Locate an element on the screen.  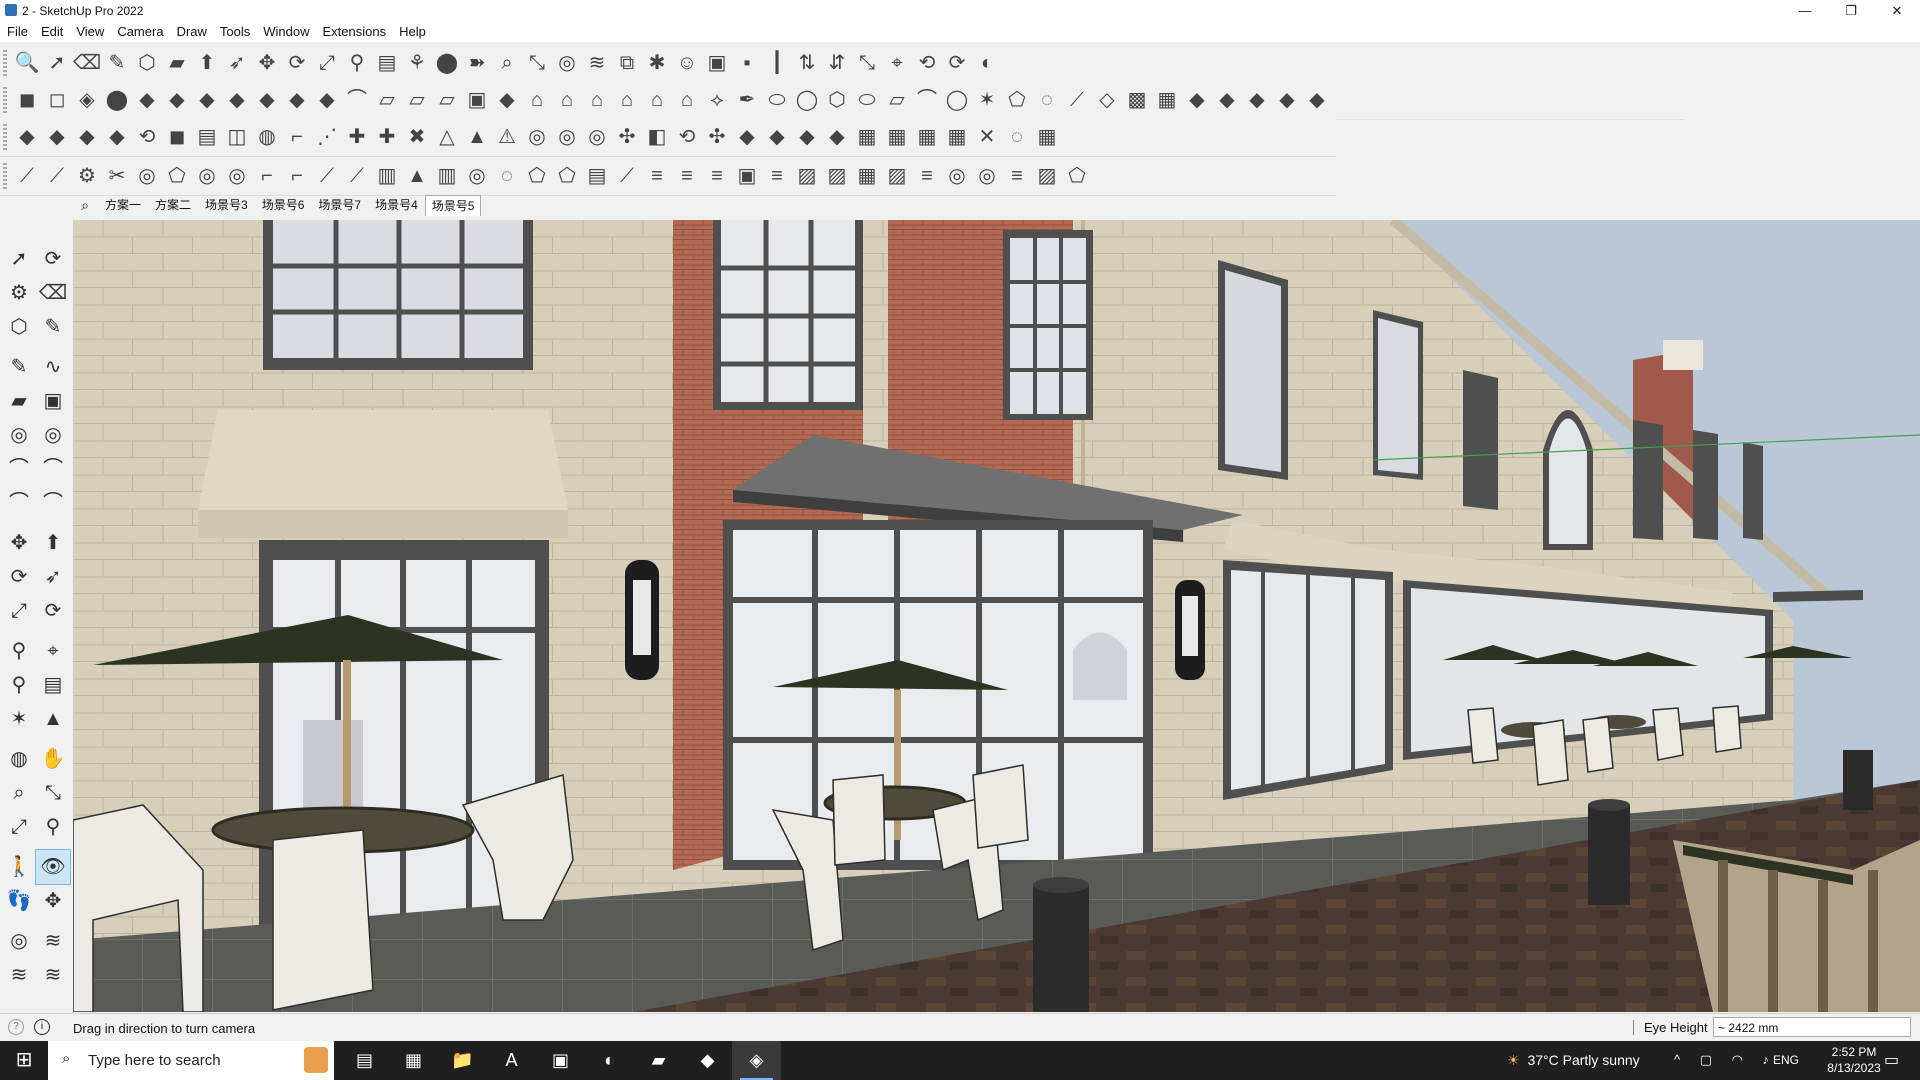
toolbar-tool-icon: ➚ is located at coordinates (57, 63).